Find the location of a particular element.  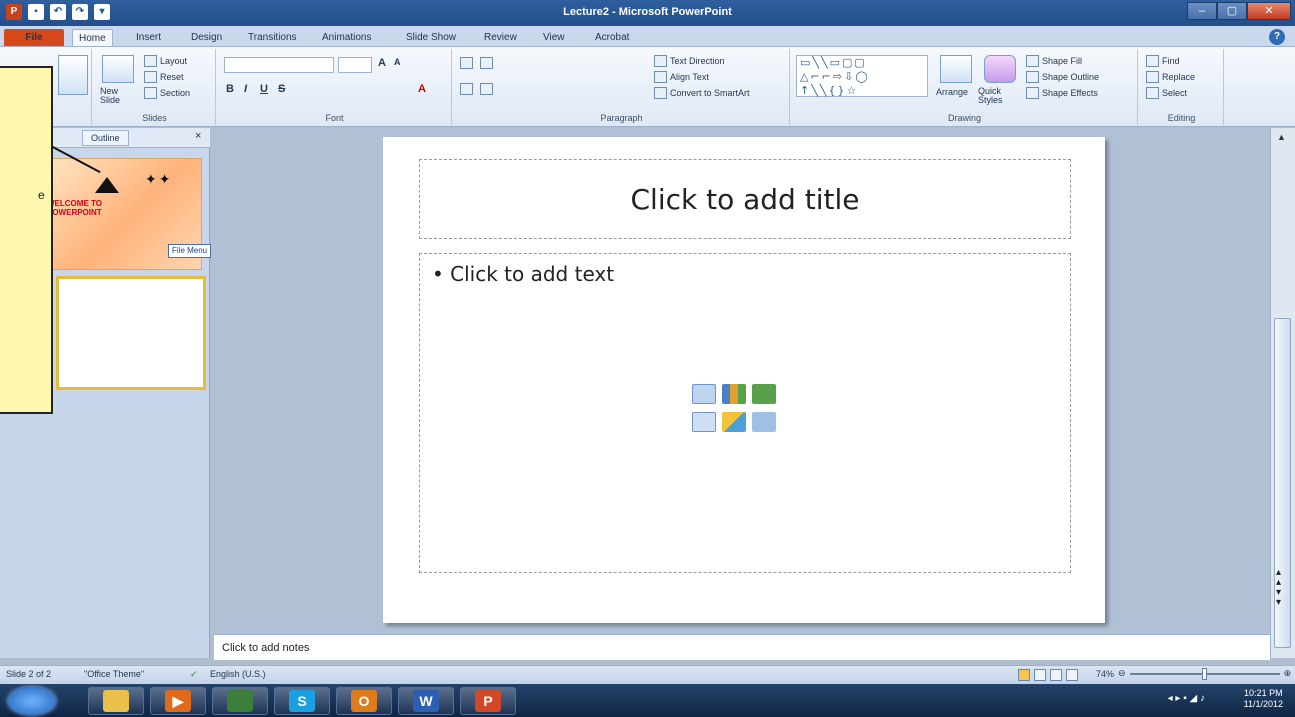

shape-fill-button: Shape Fill is located at coordinates (1054, 61).